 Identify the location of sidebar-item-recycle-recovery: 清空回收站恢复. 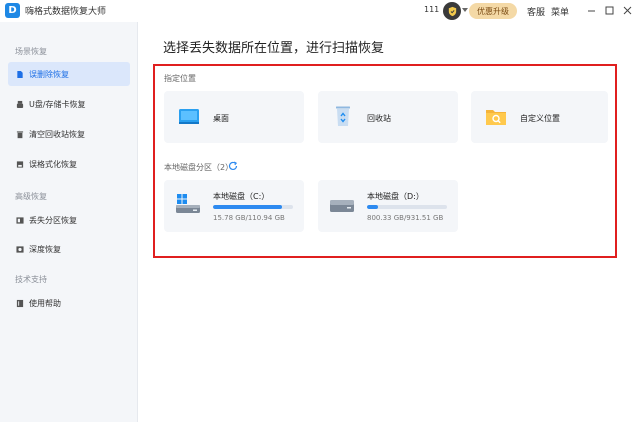
(69, 134).